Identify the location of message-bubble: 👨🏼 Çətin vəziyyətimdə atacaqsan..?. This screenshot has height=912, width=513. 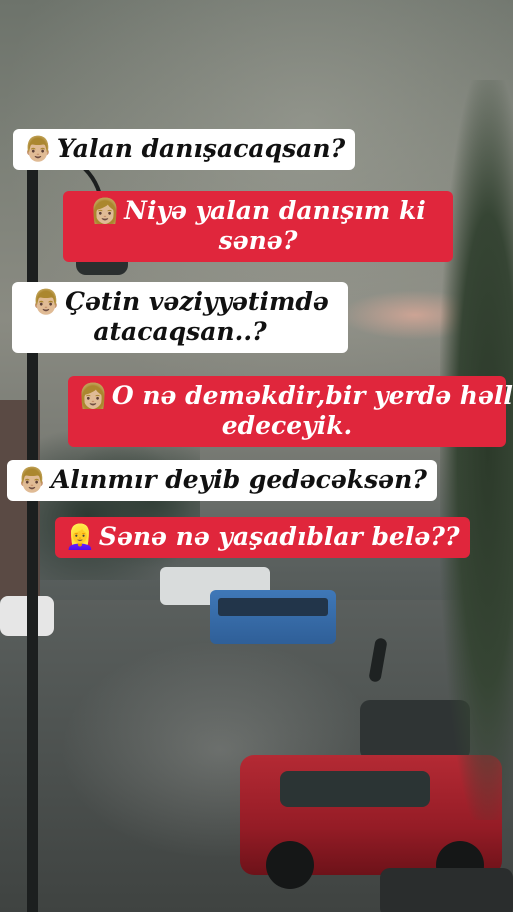
(180, 317).